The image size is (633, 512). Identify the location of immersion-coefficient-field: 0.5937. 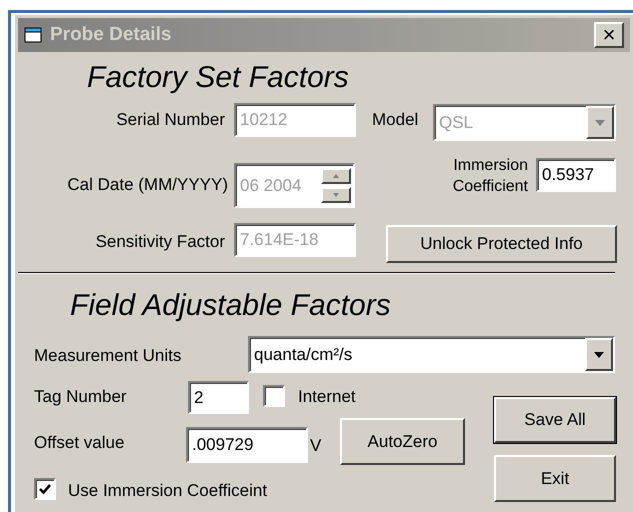
(576, 175).